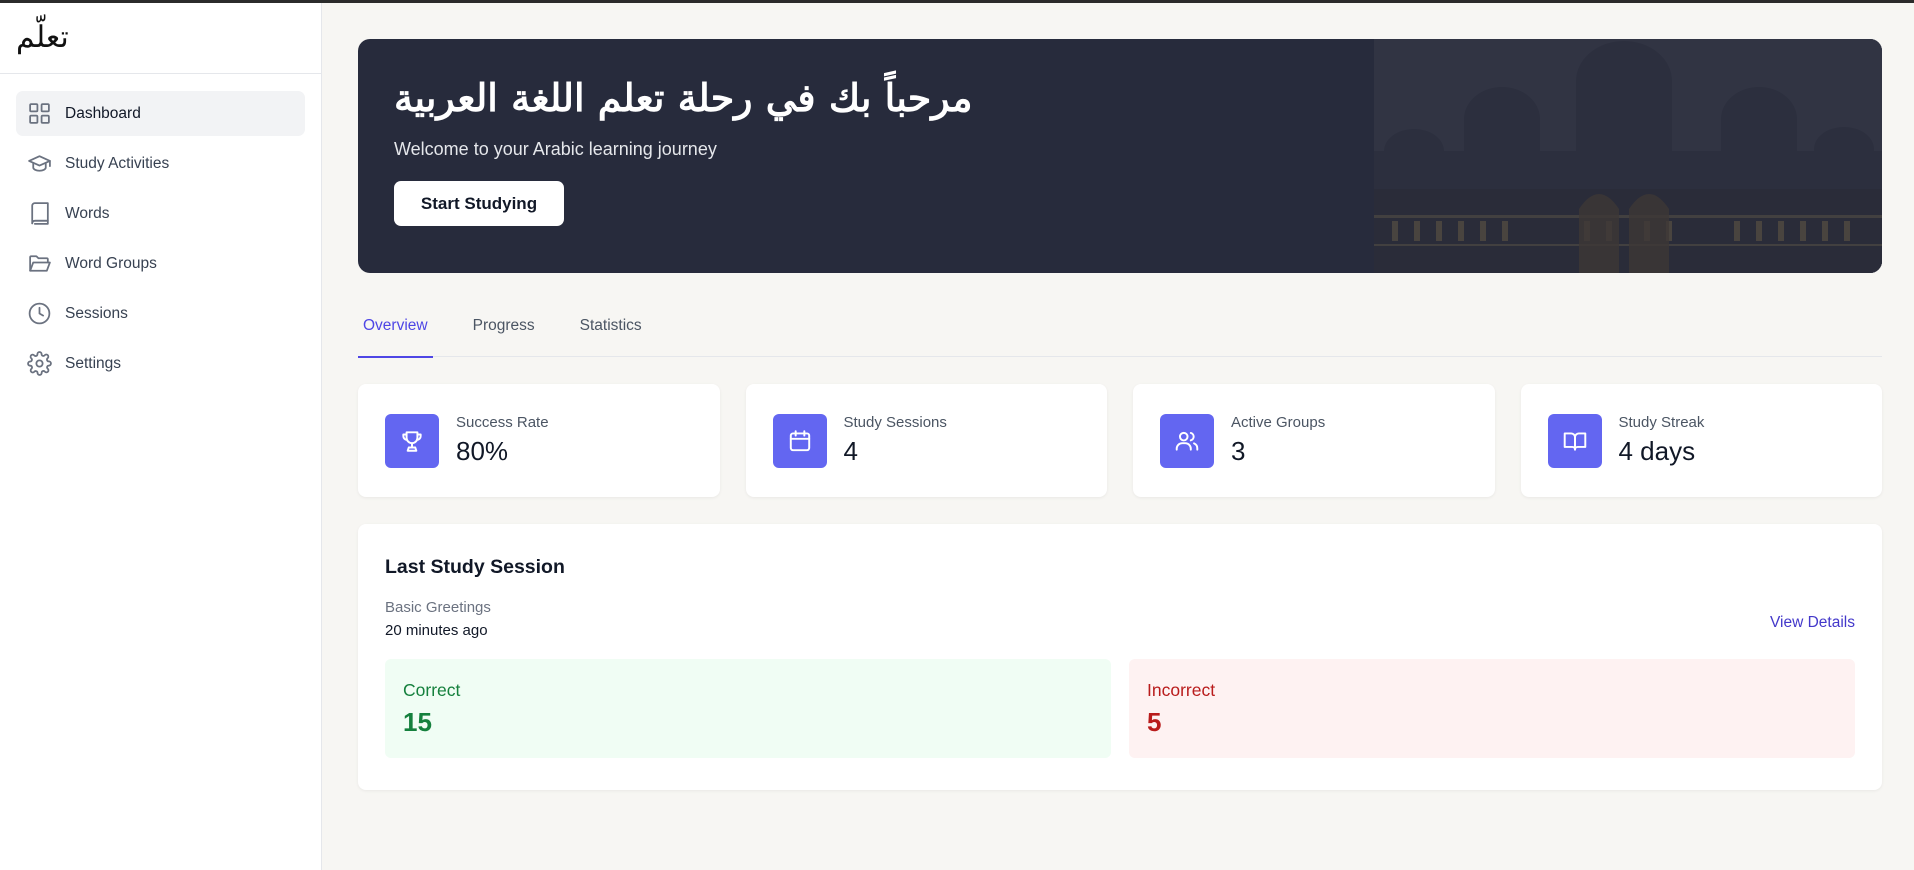 The width and height of the screenshot is (1914, 870). I want to click on stat-value: 3, so click(1238, 451).